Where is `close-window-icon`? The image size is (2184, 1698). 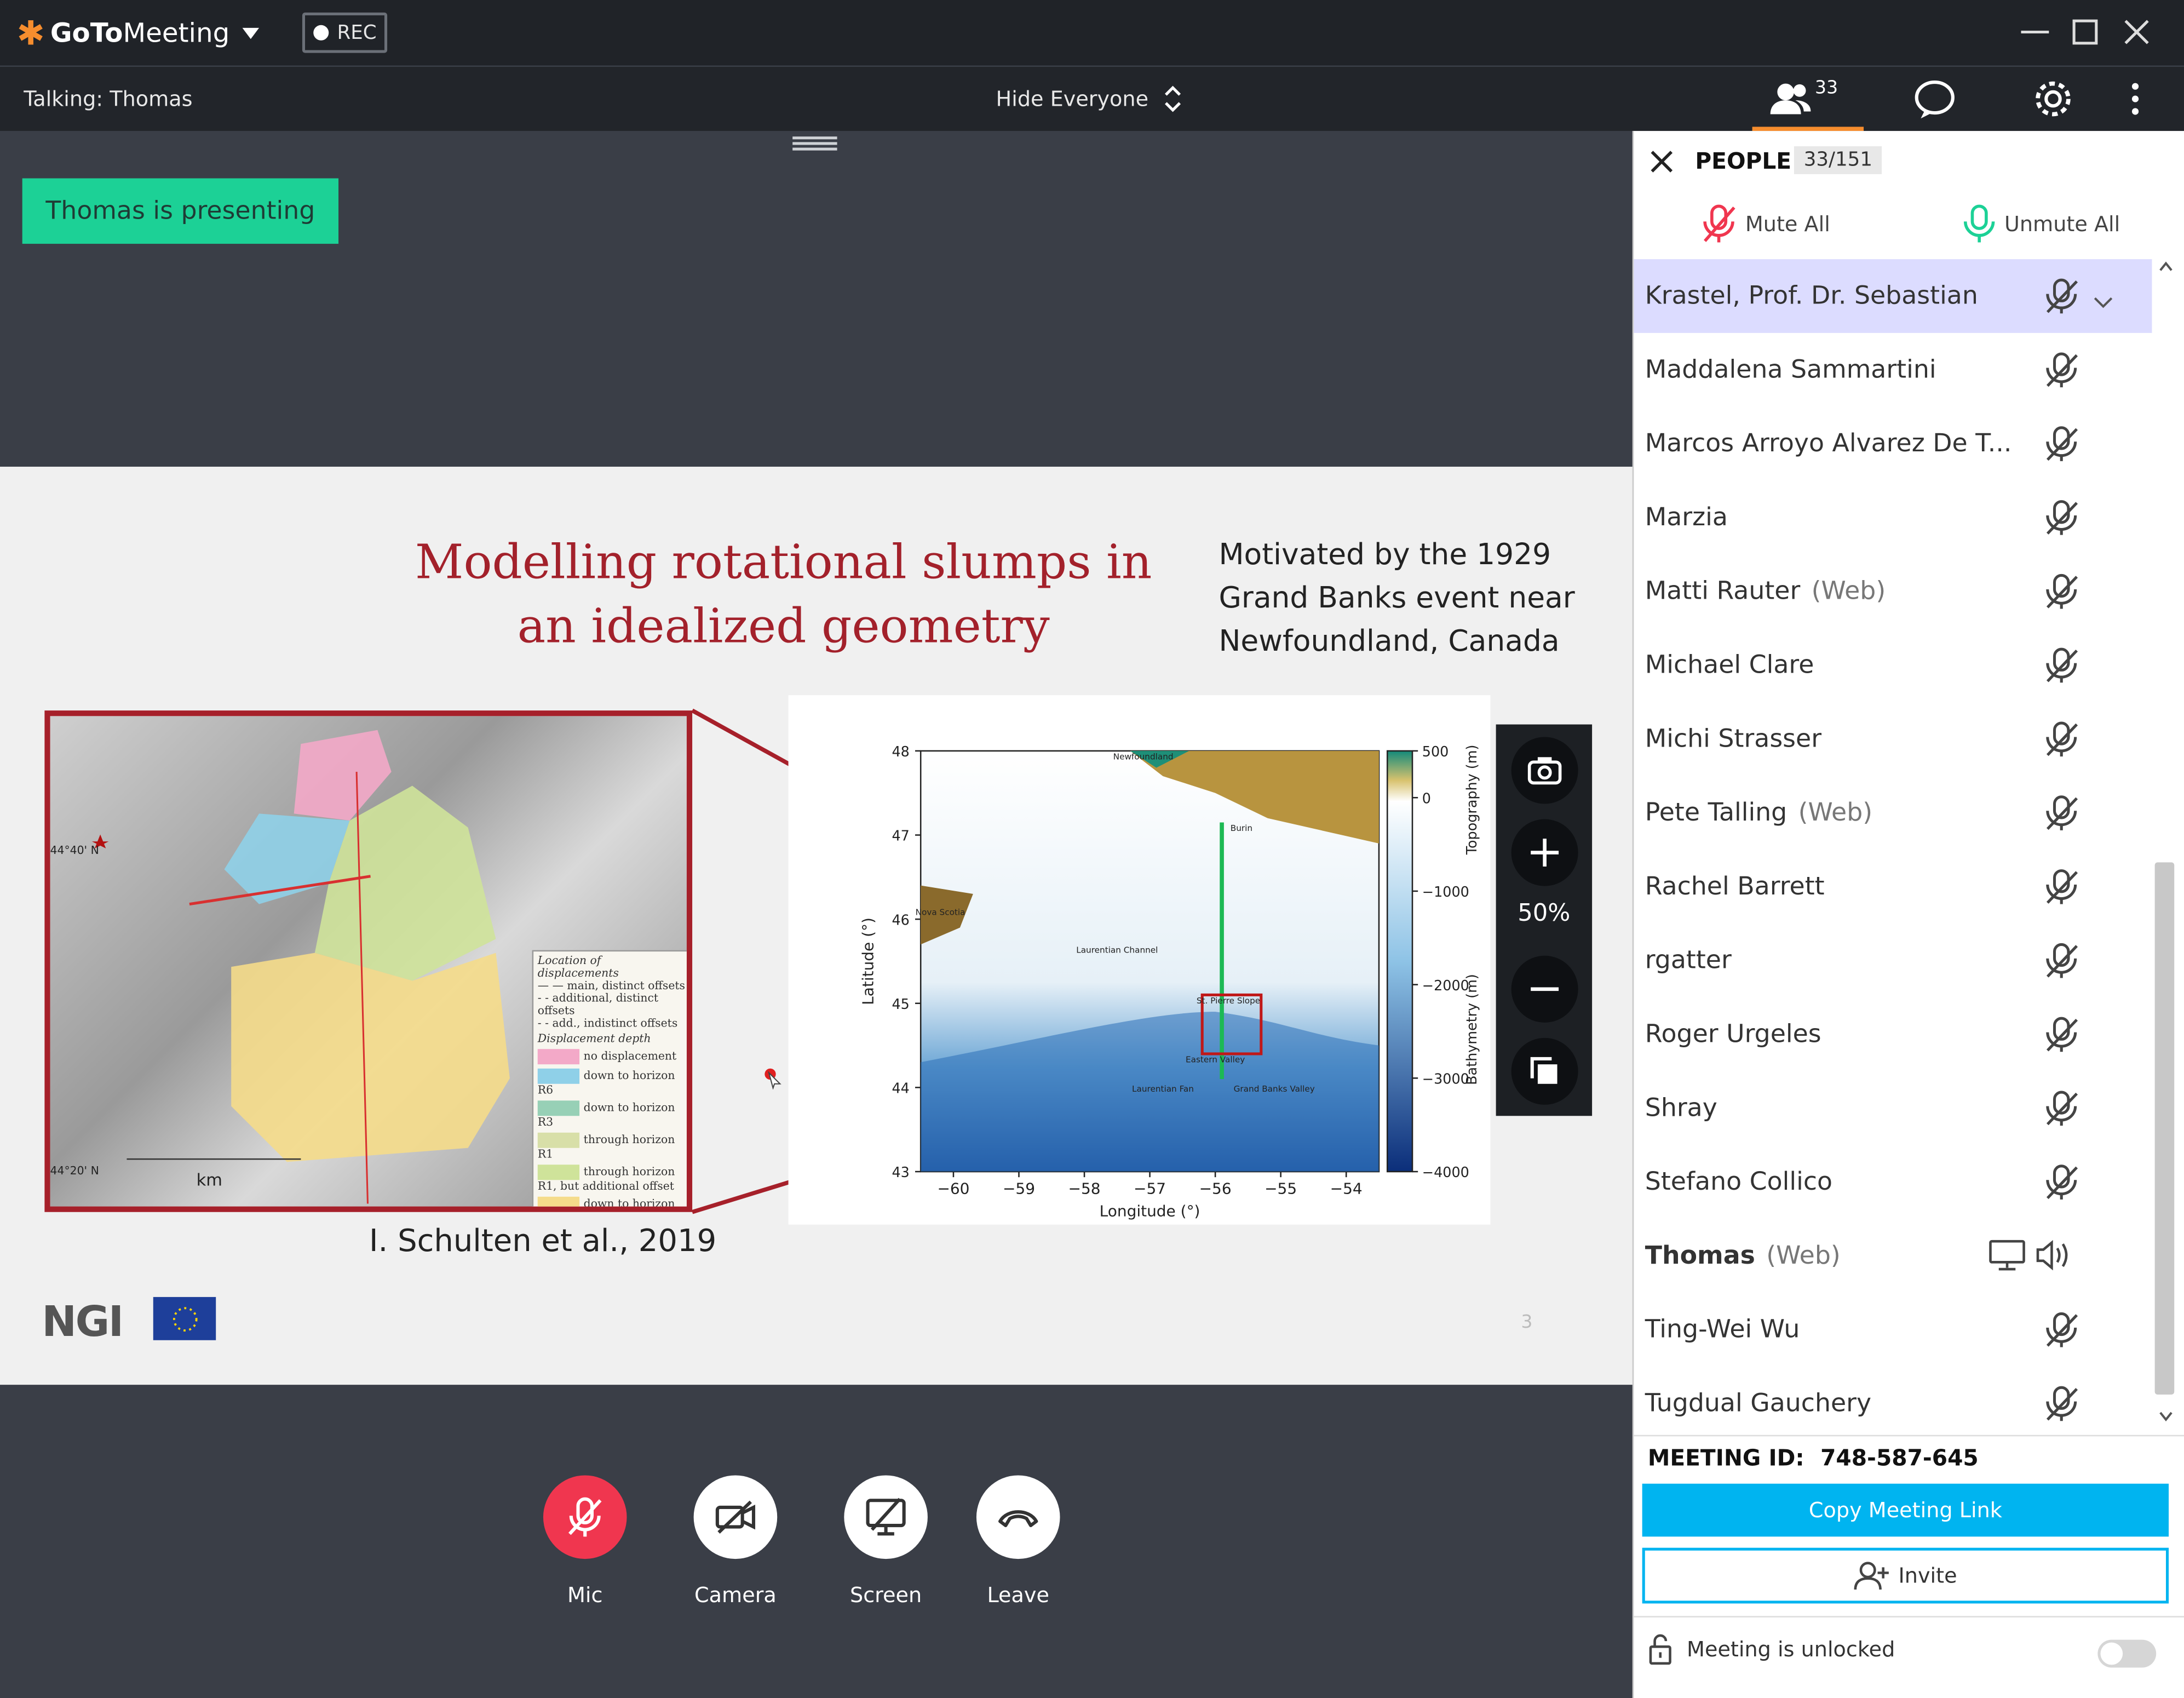
close-window-icon is located at coordinates (2136, 32).